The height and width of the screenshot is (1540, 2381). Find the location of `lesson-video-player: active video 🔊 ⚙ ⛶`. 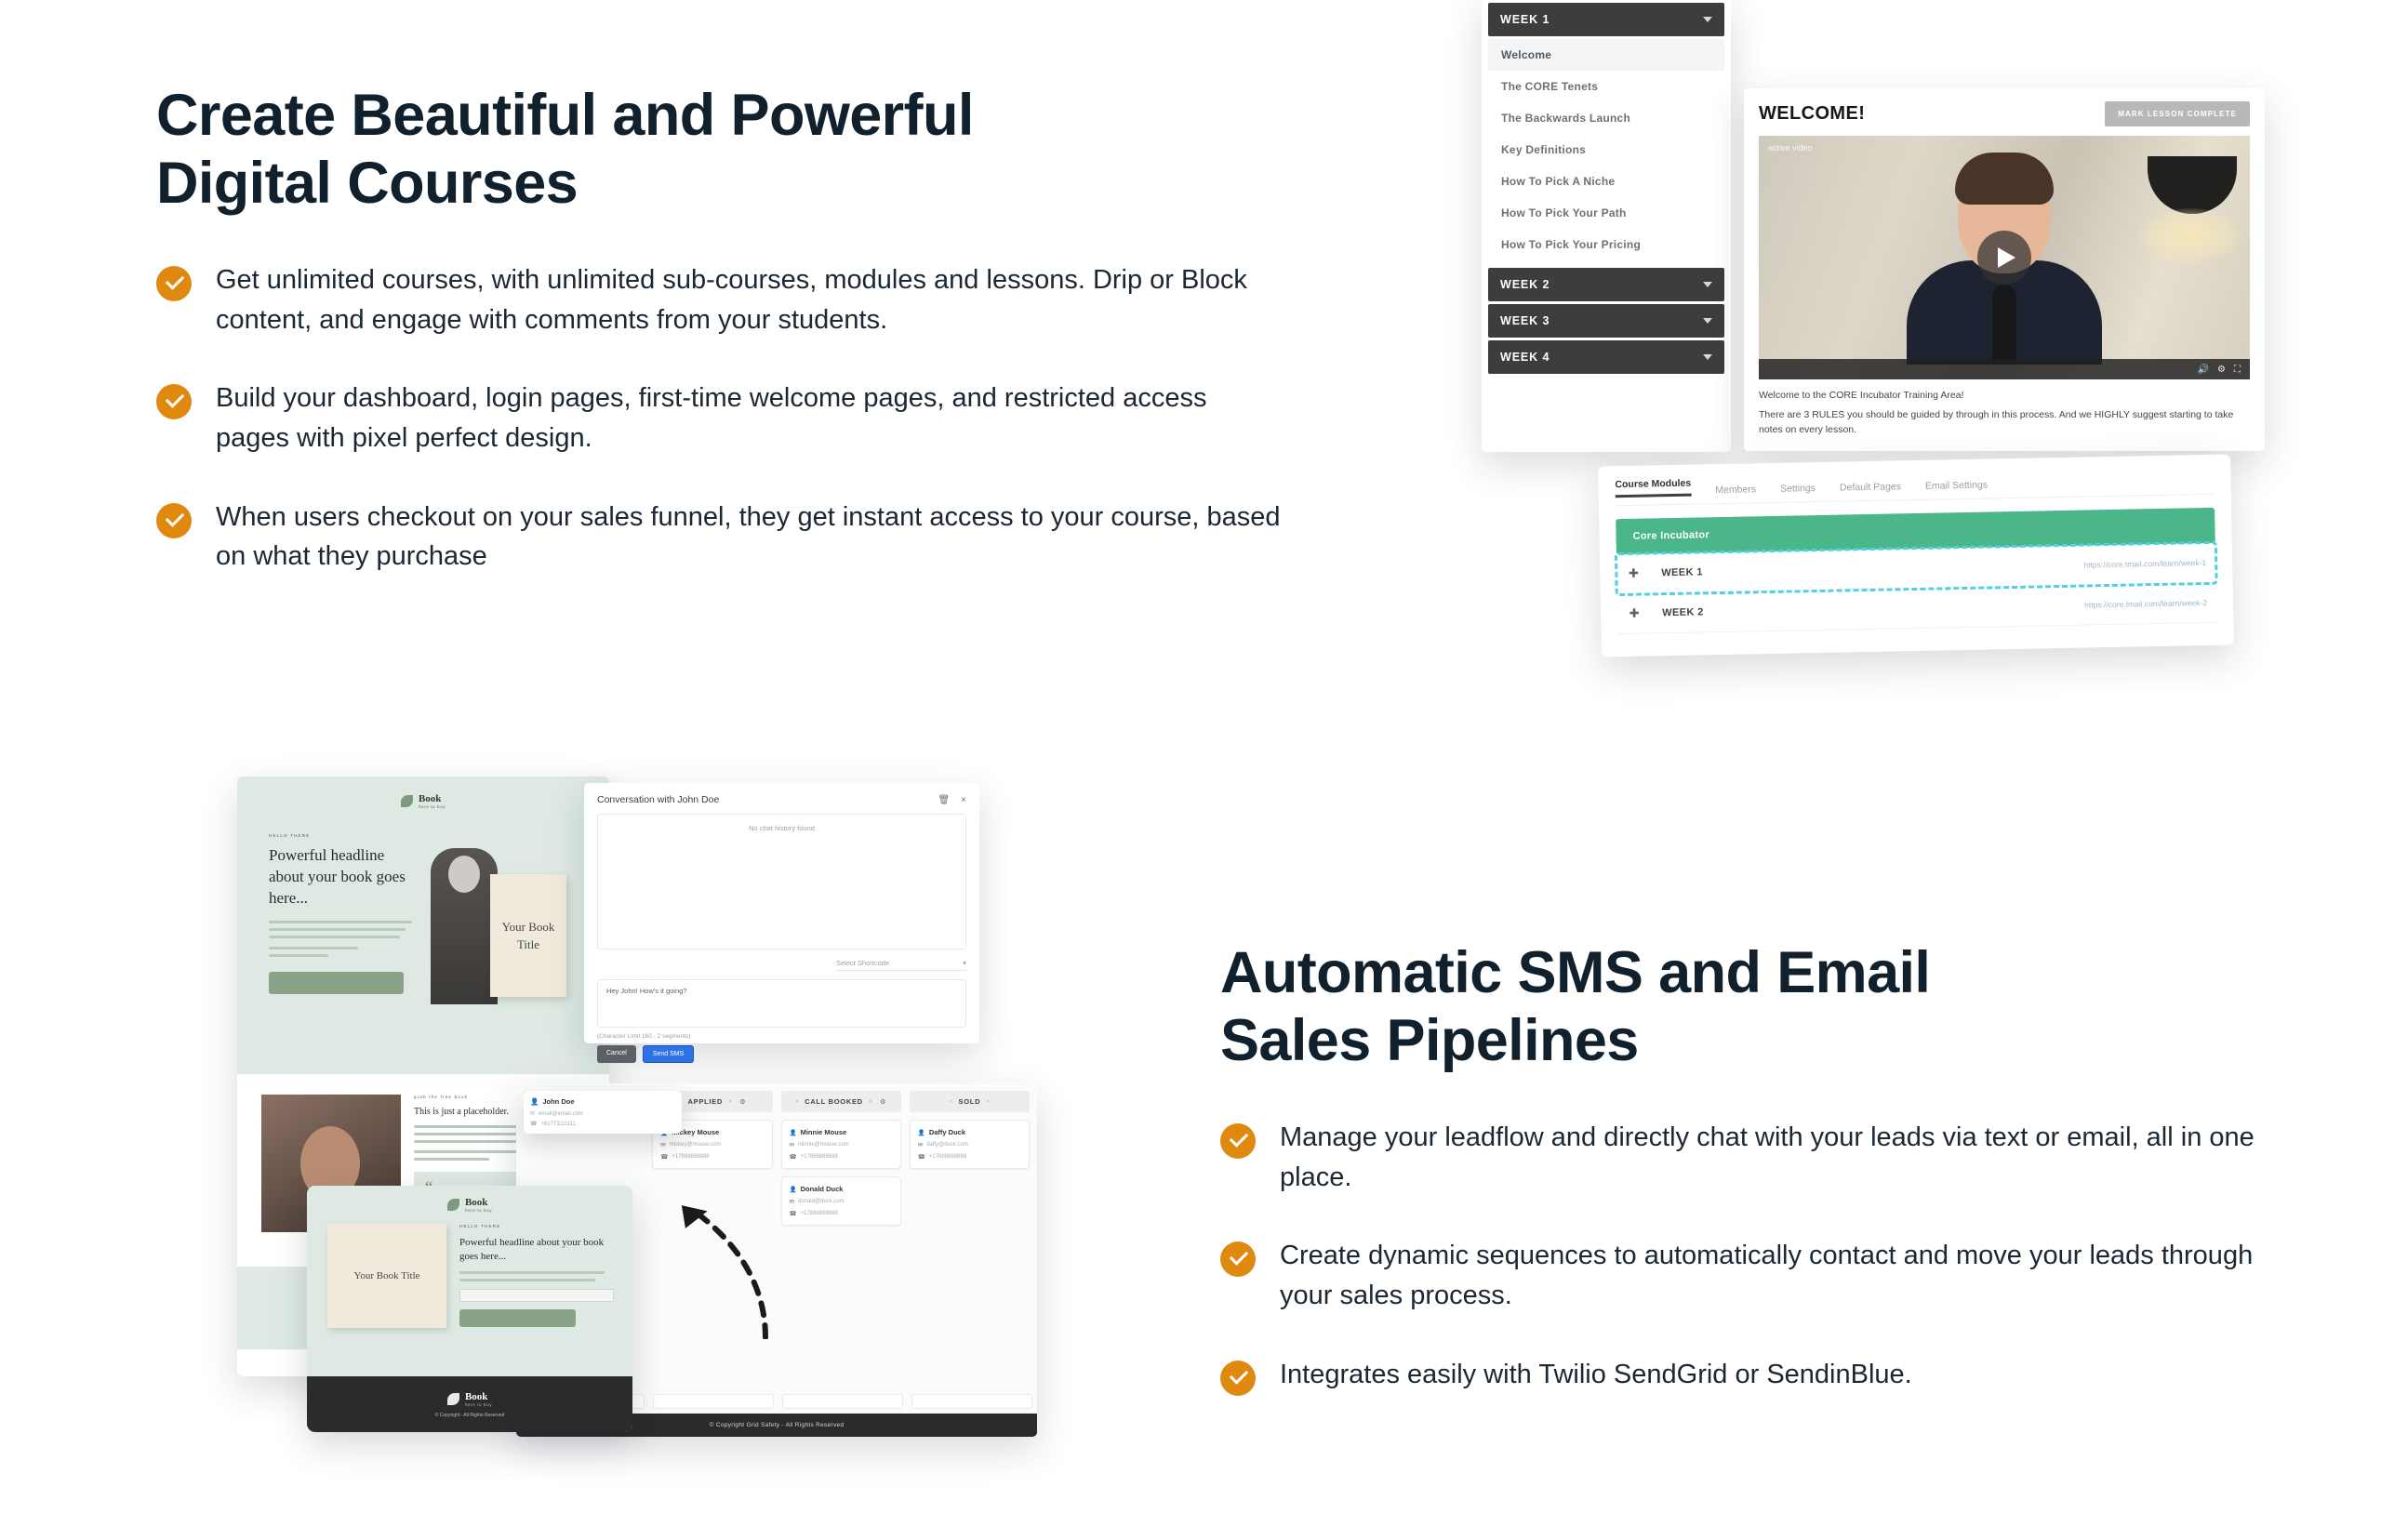

lesson-video-player: active video 🔊 ⚙ ⛶ is located at coordinates (2005, 257).